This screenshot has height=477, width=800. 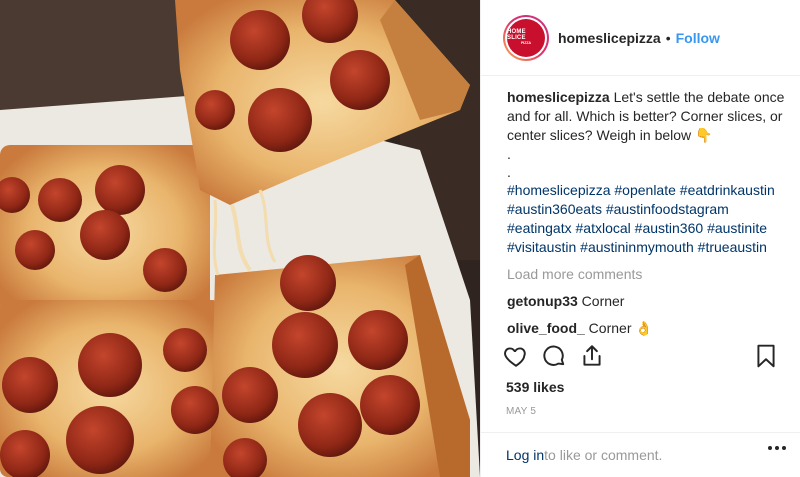 I want to click on comment-item: olive_food_ Corner 👌, so click(x=647, y=328).